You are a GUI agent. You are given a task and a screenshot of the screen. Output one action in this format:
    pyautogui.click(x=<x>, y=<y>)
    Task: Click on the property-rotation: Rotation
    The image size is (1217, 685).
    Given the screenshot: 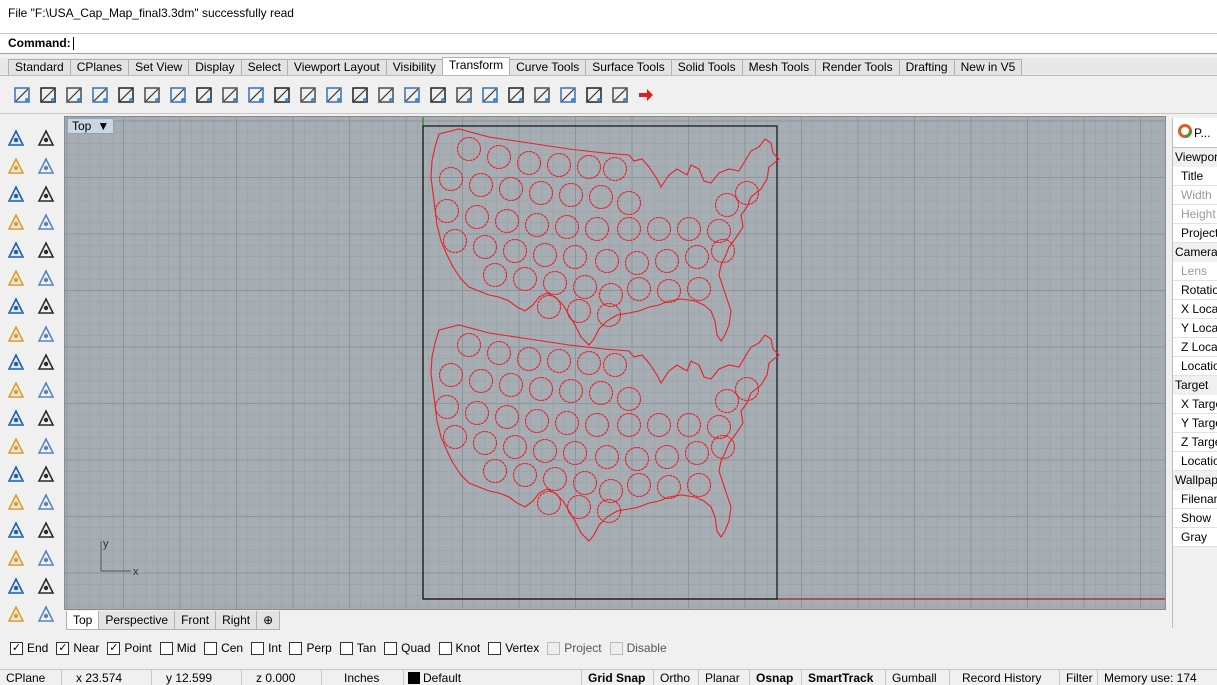 What is the action you would take?
    pyautogui.click(x=1195, y=290)
    